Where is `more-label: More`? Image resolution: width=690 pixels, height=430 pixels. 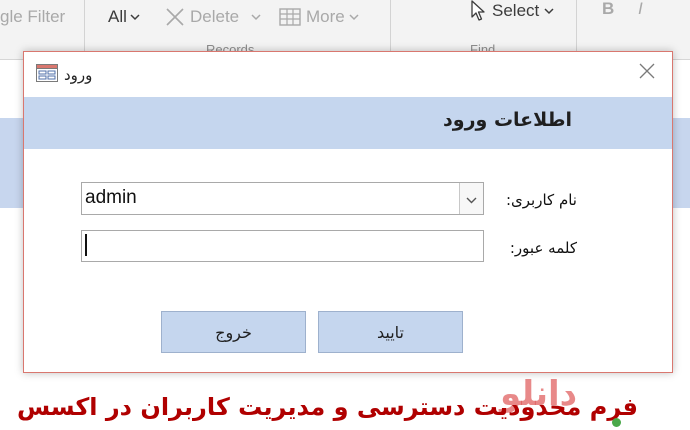
more-label: More is located at coordinates (325, 16).